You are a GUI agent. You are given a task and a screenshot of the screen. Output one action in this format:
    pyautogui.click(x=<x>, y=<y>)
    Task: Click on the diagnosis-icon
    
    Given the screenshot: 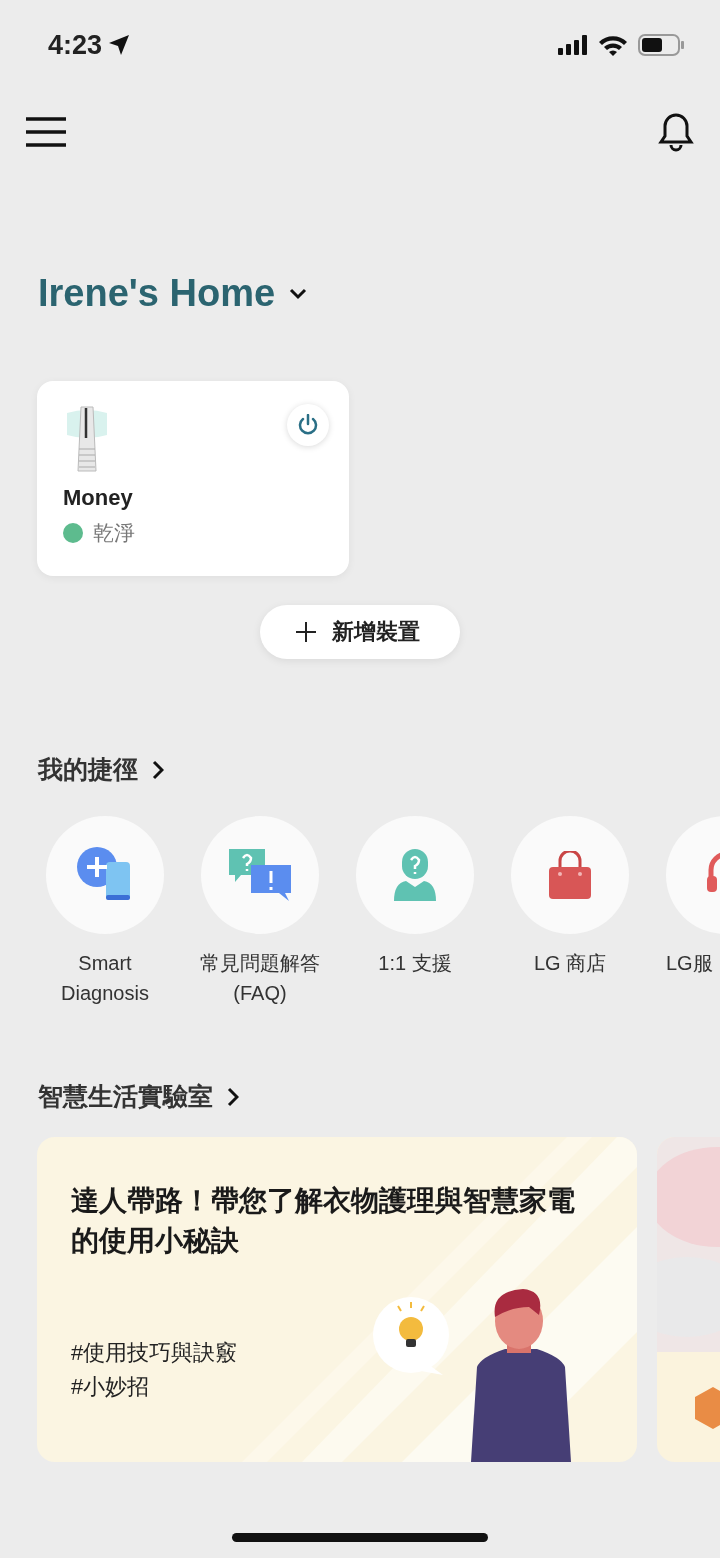 What is the action you would take?
    pyautogui.click(x=105, y=875)
    